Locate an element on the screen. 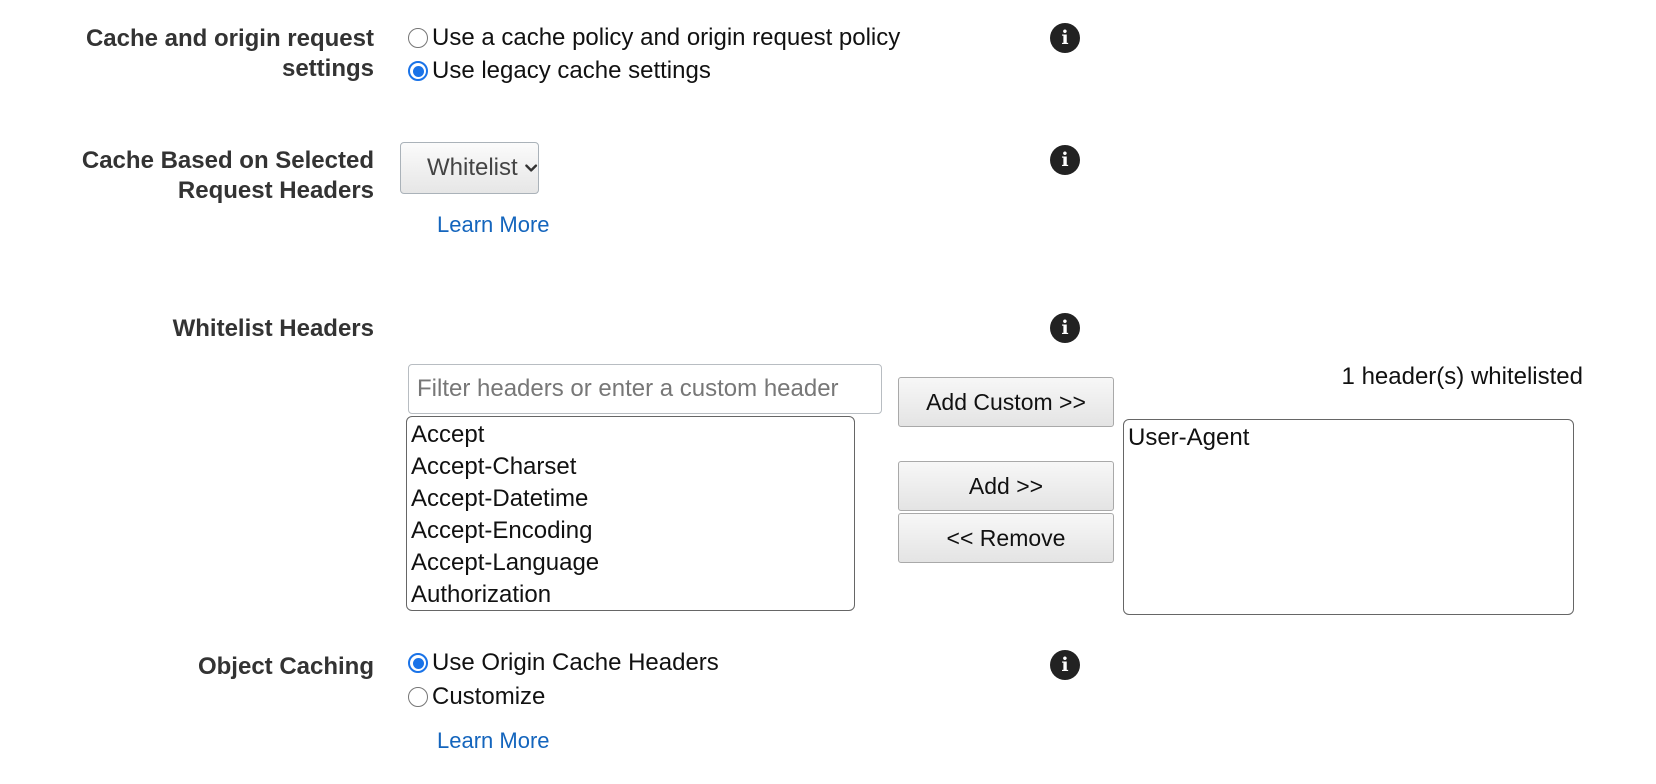 This screenshot has width=1656, height=784. chevron-down-icon is located at coordinates (530, 168).